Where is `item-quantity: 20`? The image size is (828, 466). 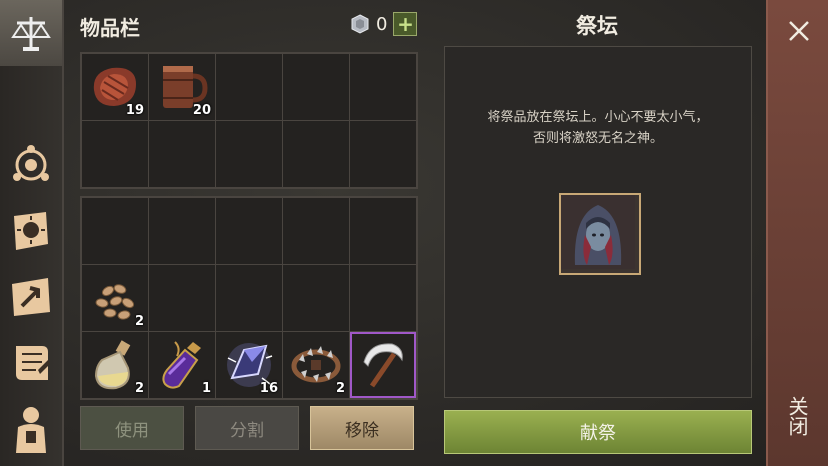 item-quantity: 20 is located at coordinates (201, 110).